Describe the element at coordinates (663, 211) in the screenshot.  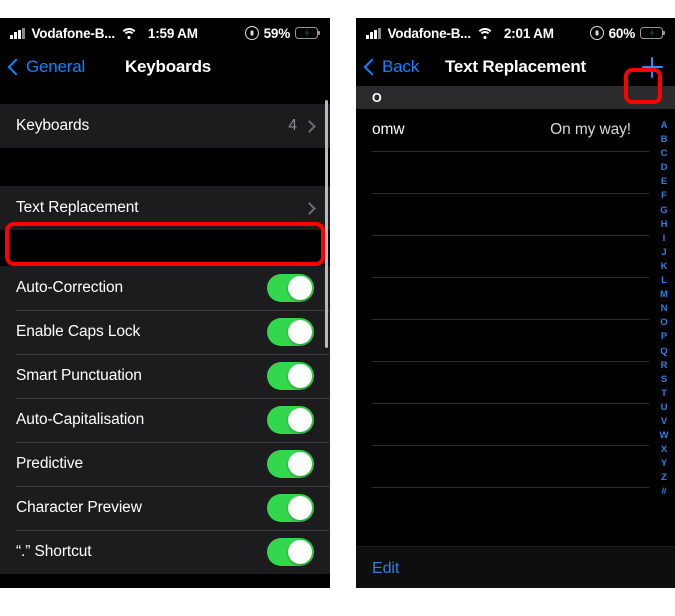
I see `index-letter: G` at that location.